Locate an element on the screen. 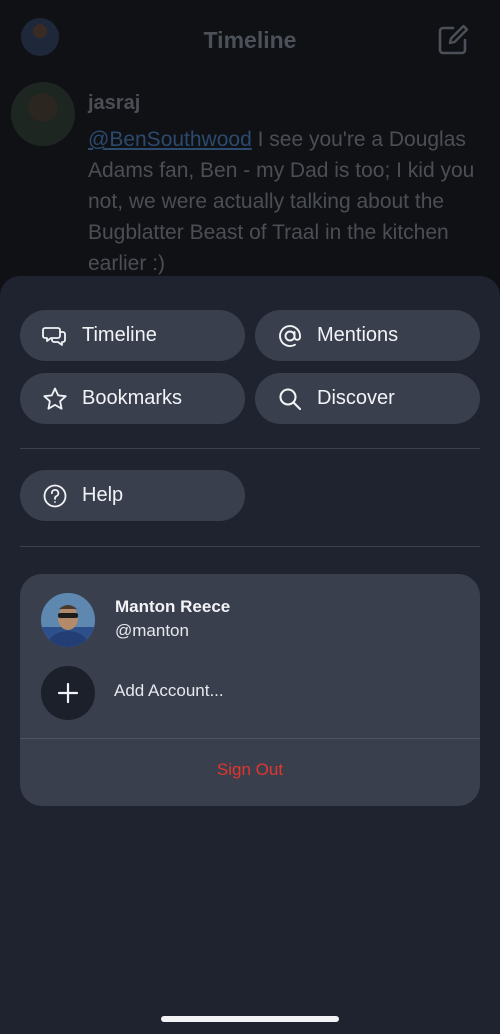 The height and width of the screenshot is (1034, 500). page-title: Timeline is located at coordinates (250, 40).